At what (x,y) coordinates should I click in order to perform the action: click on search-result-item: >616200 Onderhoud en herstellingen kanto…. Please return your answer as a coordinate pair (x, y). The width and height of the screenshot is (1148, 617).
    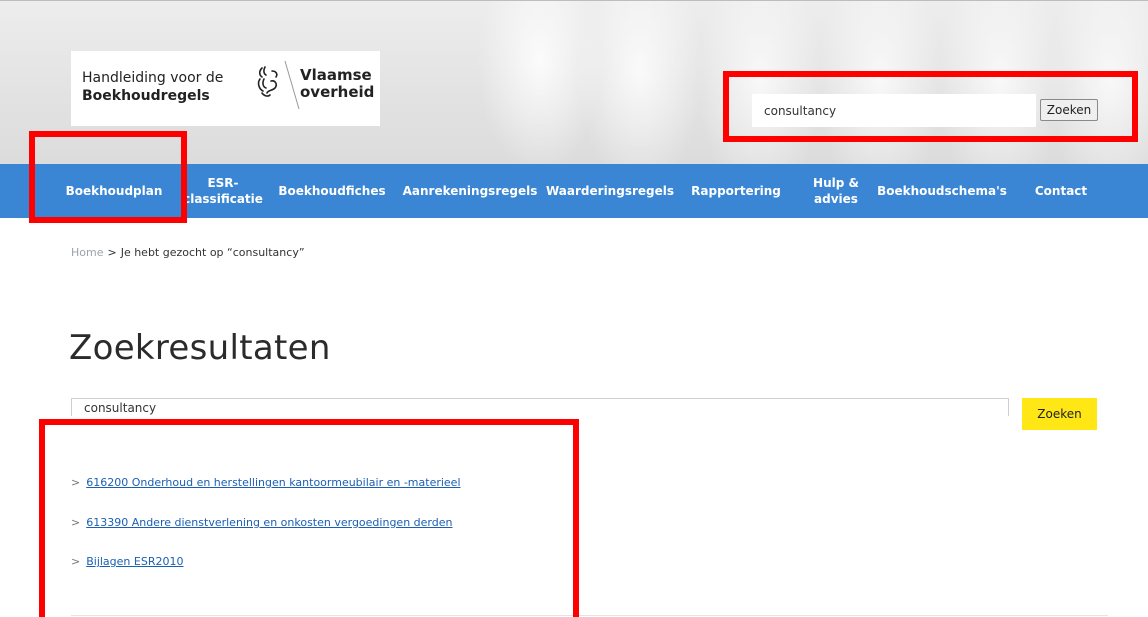
    Looking at the image, I should click on (266, 482).